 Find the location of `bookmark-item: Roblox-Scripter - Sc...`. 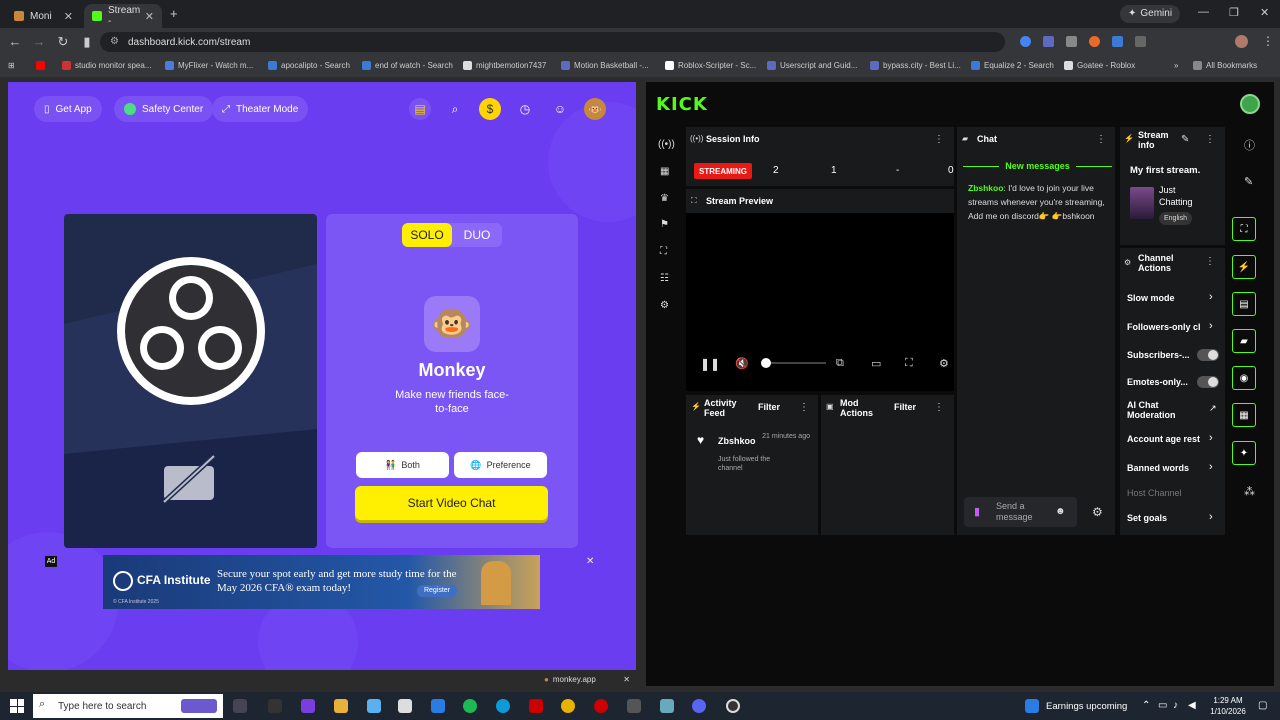

bookmark-item: Roblox-Scripter - Sc... is located at coordinates (710, 65).